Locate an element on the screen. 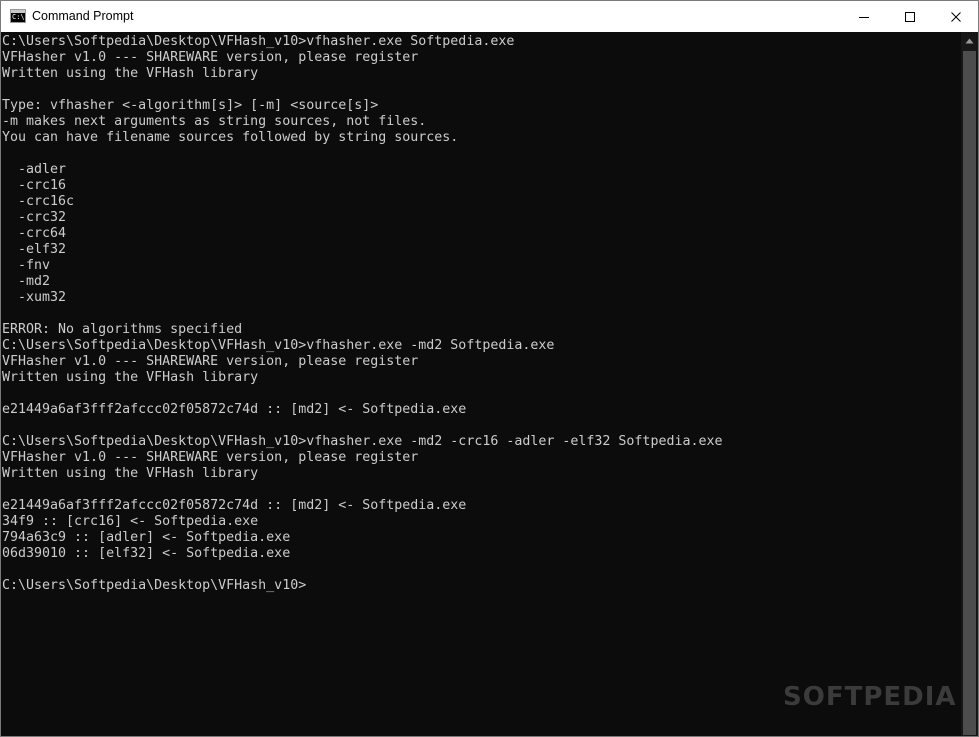 The image size is (979, 737). console-line: -md2 is located at coordinates (26, 281).